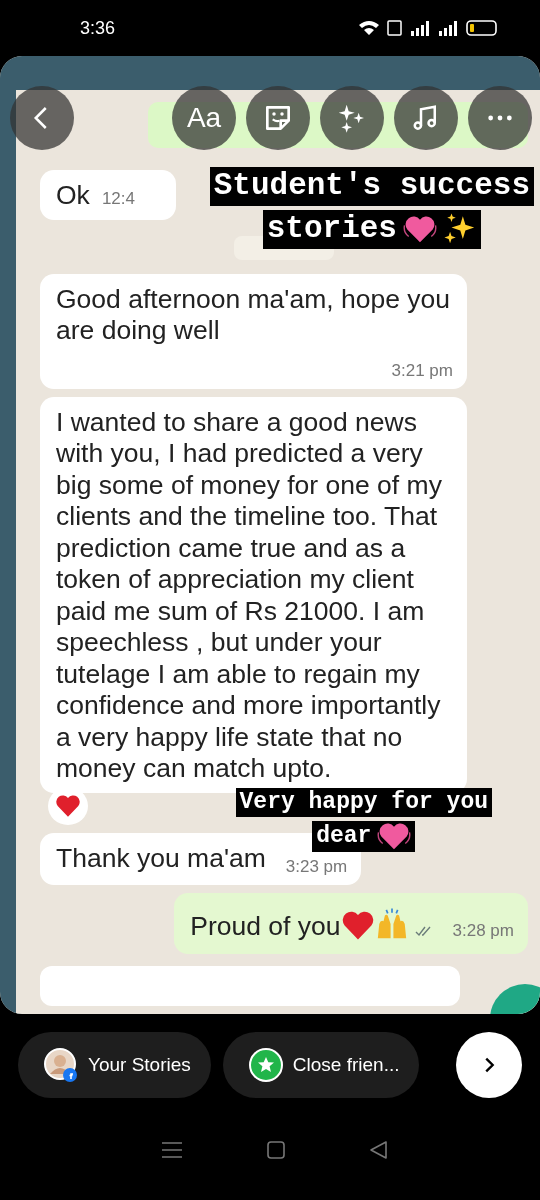 This screenshot has height=1200, width=540. I want to click on status-time: 3:36, so click(98, 28).